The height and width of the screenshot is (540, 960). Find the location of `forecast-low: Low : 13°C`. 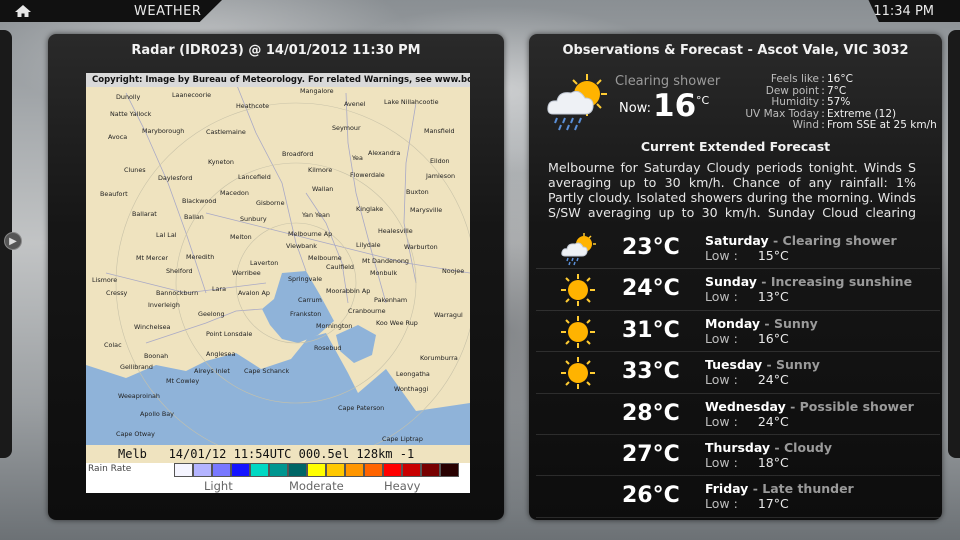

forecast-low: Low : 13°C is located at coordinates (747, 296).